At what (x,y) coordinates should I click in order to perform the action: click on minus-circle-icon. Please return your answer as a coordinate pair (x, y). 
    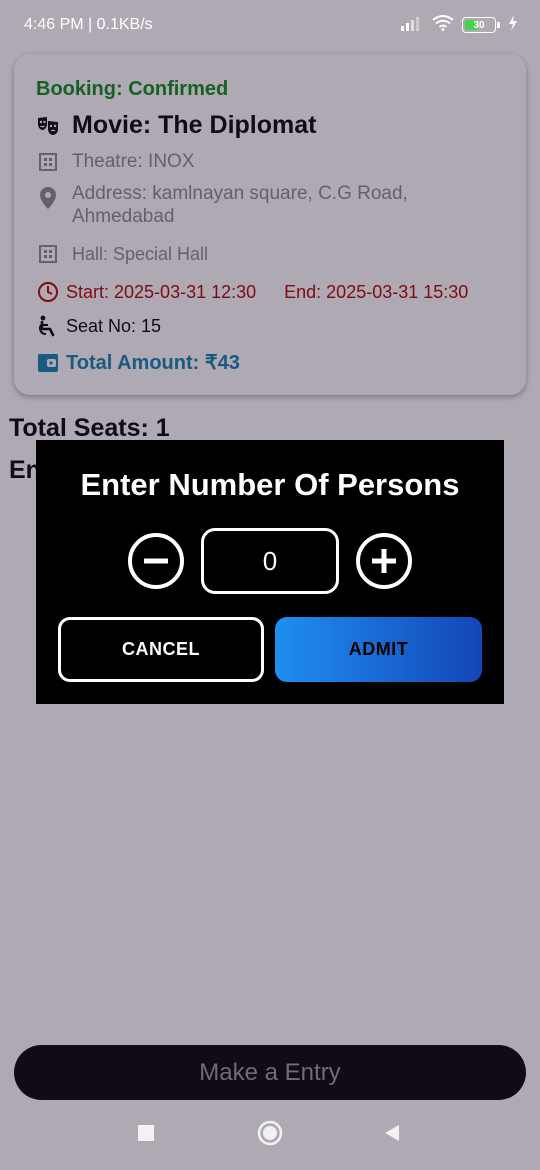
    Looking at the image, I should click on (156, 561).